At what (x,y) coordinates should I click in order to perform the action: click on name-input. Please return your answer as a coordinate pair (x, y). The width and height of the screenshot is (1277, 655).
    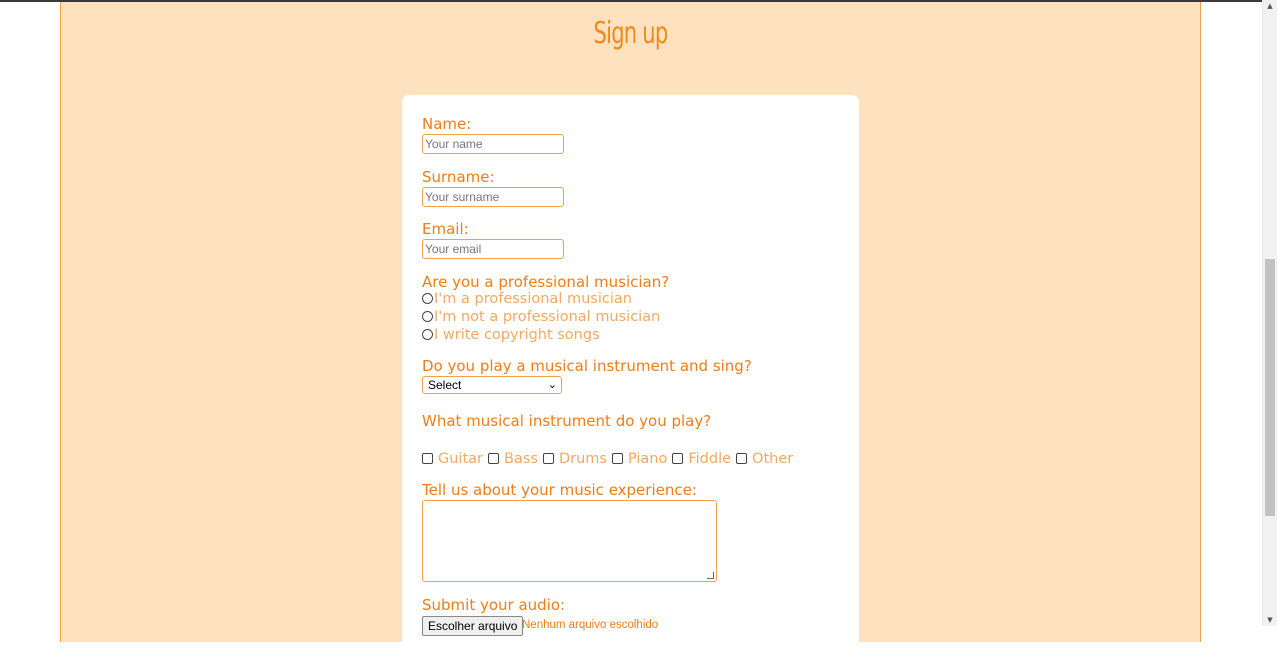
    Looking at the image, I should click on (493, 144).